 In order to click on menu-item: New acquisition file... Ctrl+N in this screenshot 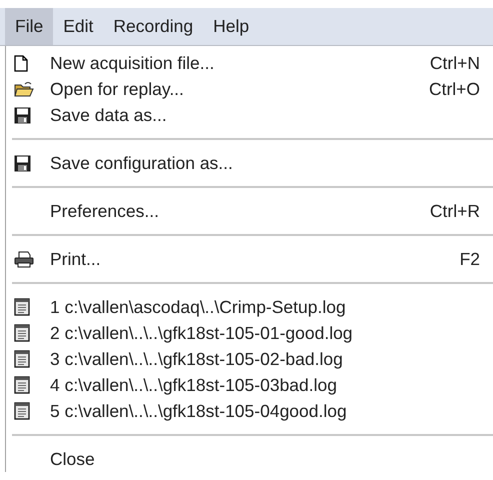, I will do `click(249, 63)`.